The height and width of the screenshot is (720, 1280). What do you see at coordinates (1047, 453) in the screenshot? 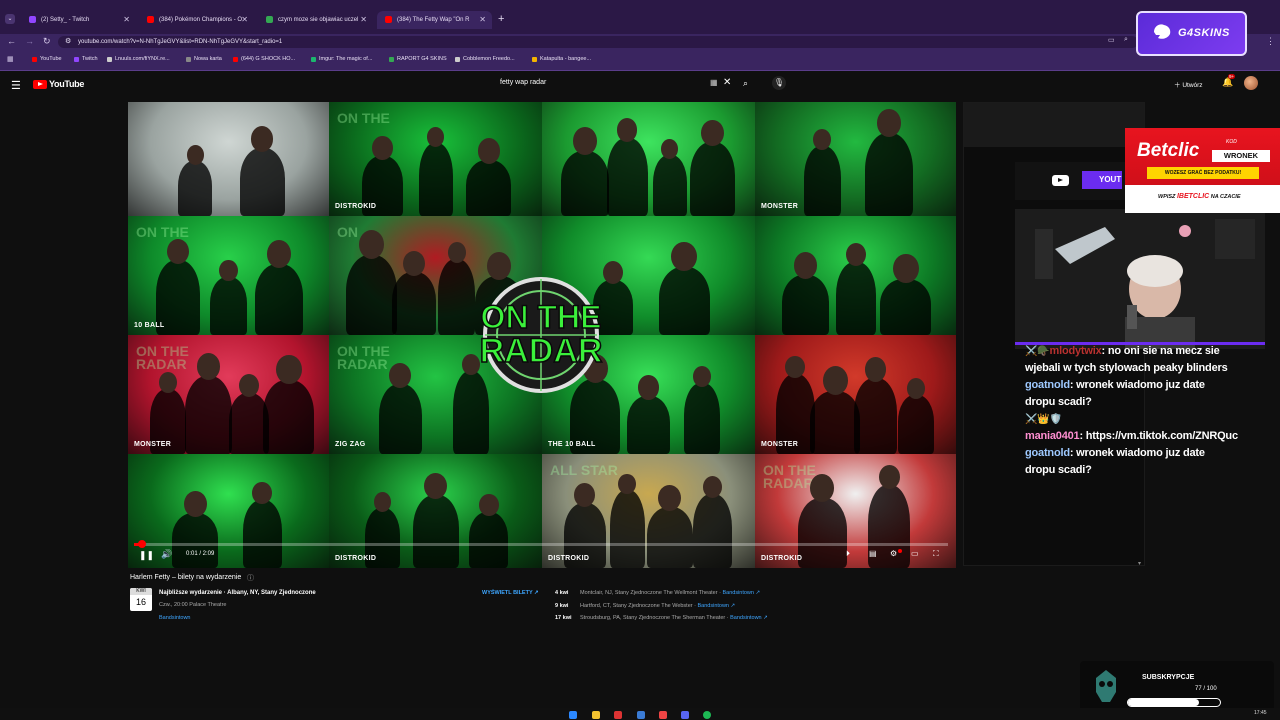
I see `chat-username: goatnold` at bounding box center [1047, 453].